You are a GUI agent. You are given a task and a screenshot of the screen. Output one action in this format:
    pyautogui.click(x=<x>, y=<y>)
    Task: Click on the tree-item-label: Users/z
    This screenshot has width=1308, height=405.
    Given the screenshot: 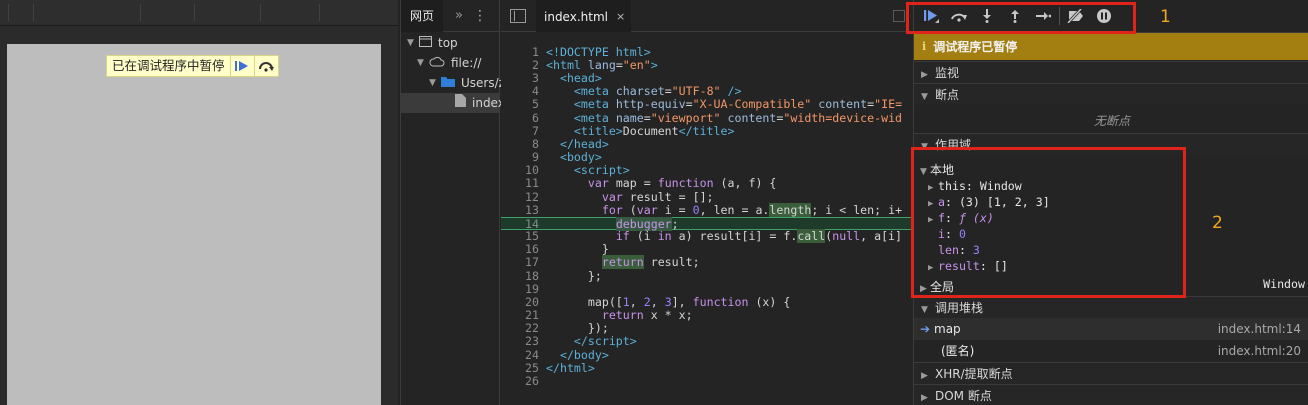 What is the action you would take?
    pyautogui.click(x=483, y=83)
    